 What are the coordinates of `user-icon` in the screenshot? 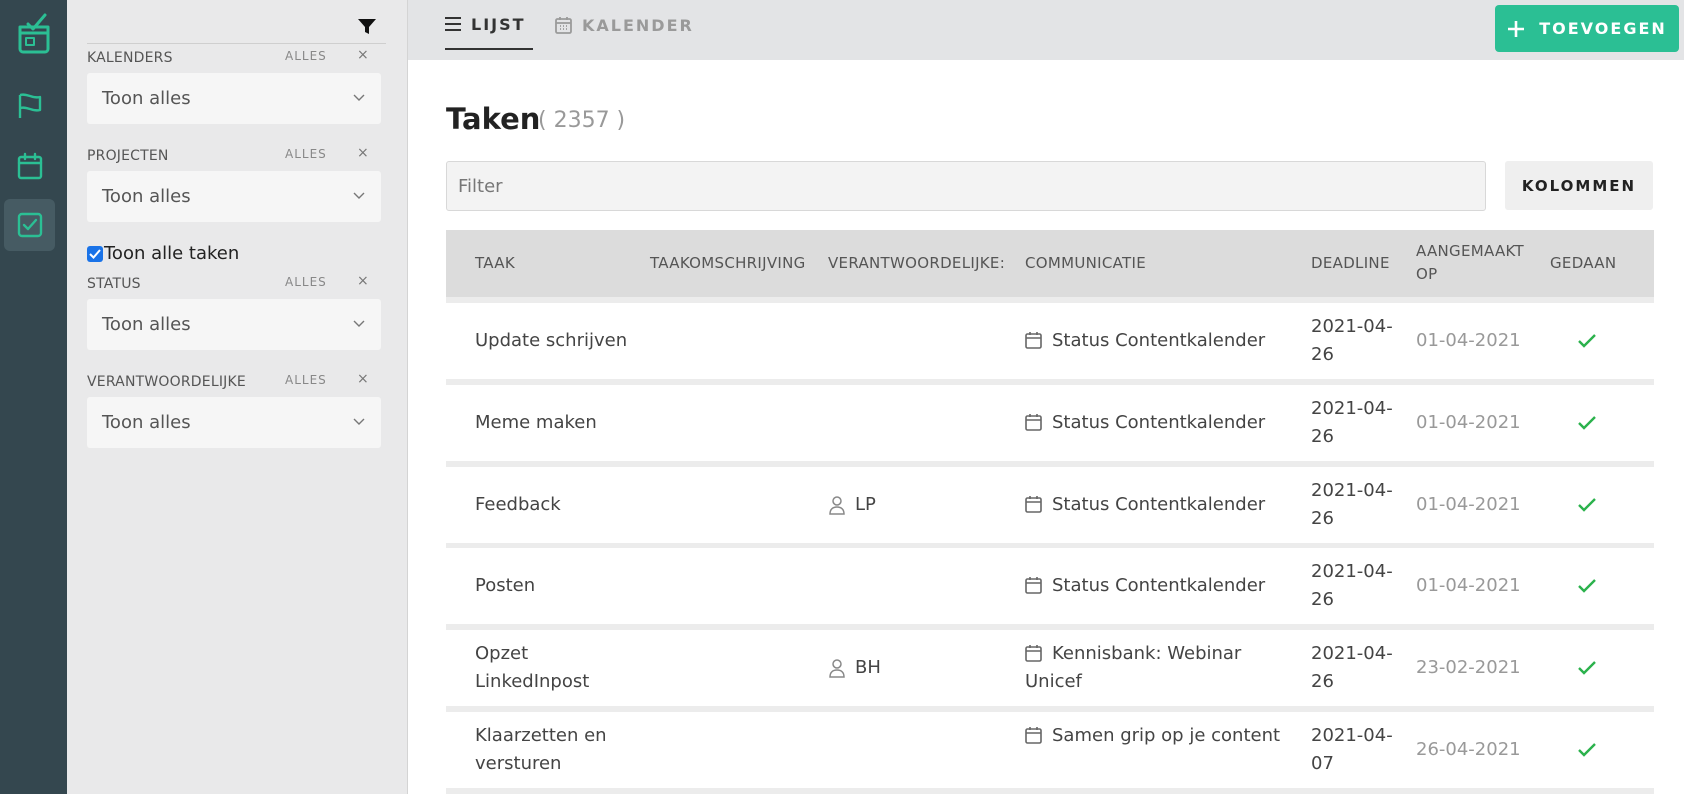 It's located at (837, 505).